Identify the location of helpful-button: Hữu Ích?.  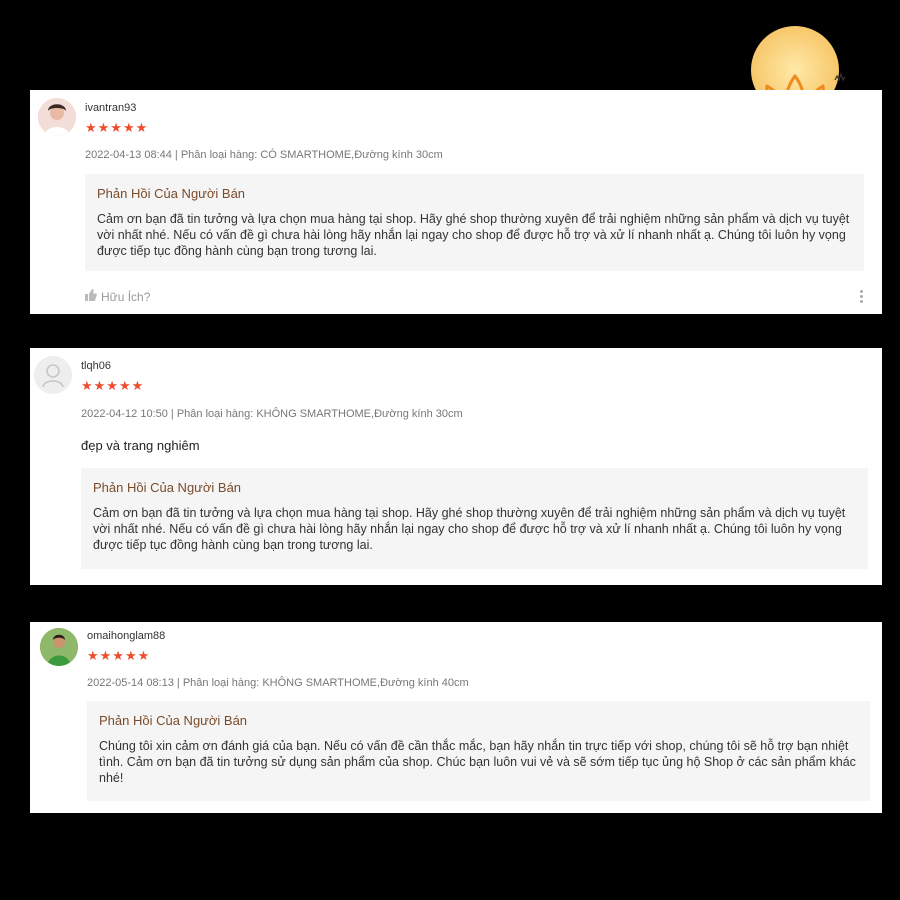
(117, 296).